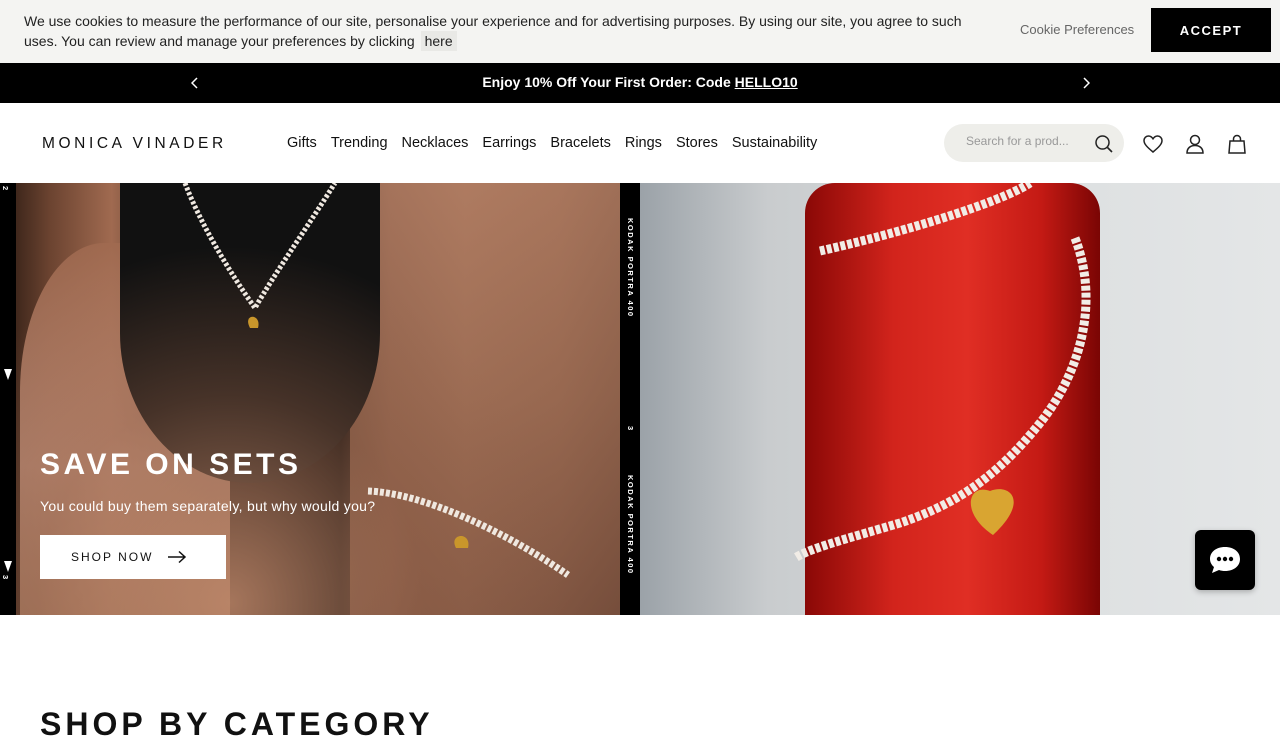 This screenshot has height=743, width=1280. What do you see at coordinates (438, 41) in the screenshot?
I see `cookie-here-link: here` at bounding box center [438, 41].